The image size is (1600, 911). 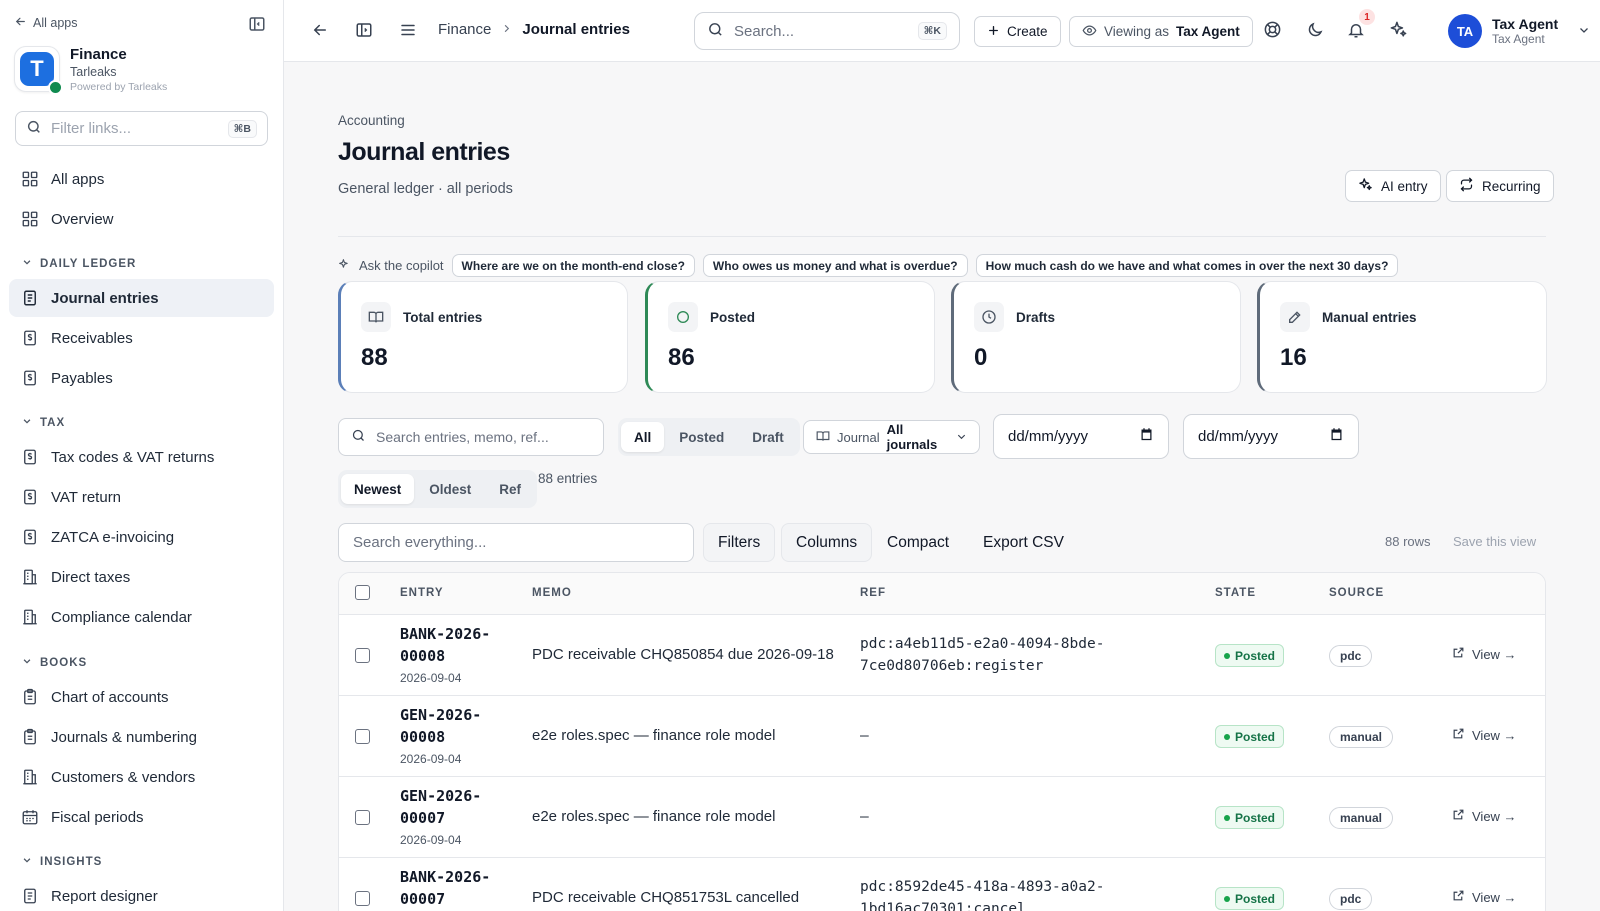 I want to click on breadcrumb-finance: Finance, so click(x=464, y=29).